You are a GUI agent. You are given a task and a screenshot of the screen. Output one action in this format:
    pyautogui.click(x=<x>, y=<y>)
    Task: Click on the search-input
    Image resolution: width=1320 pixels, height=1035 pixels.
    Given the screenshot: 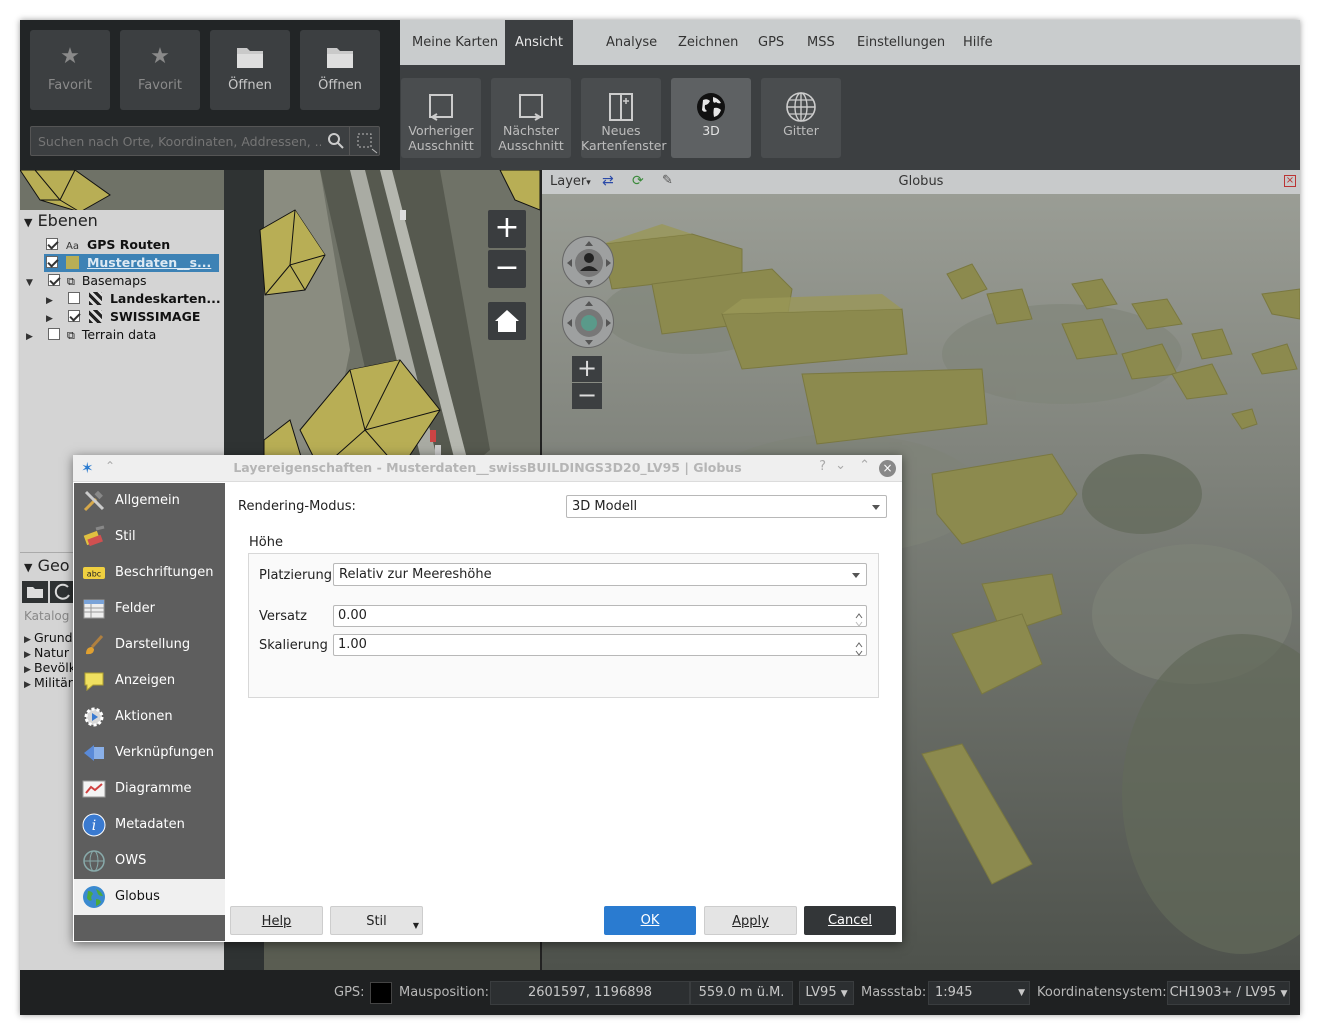 What is the action you would take?
    pyautogui.click(x=176, y=141)
    